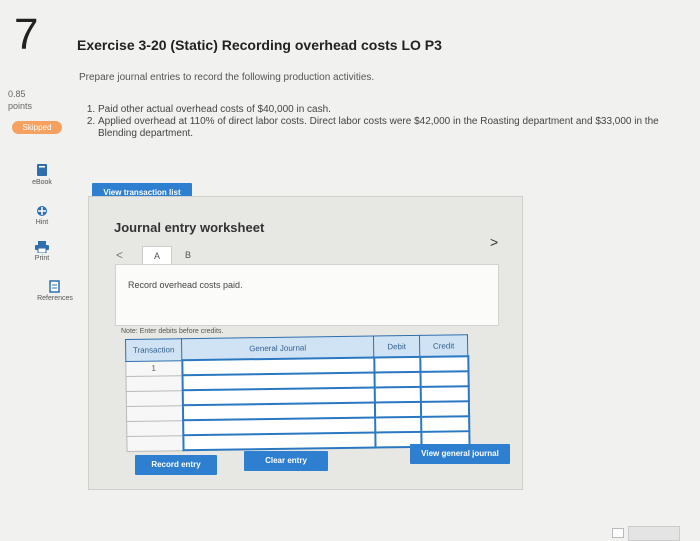 The image size is (700, 541). What do you see at coordinates (443, 345) in the screenshot?
I see `column-header-credit: Credit` at bounding box center [443, 345].